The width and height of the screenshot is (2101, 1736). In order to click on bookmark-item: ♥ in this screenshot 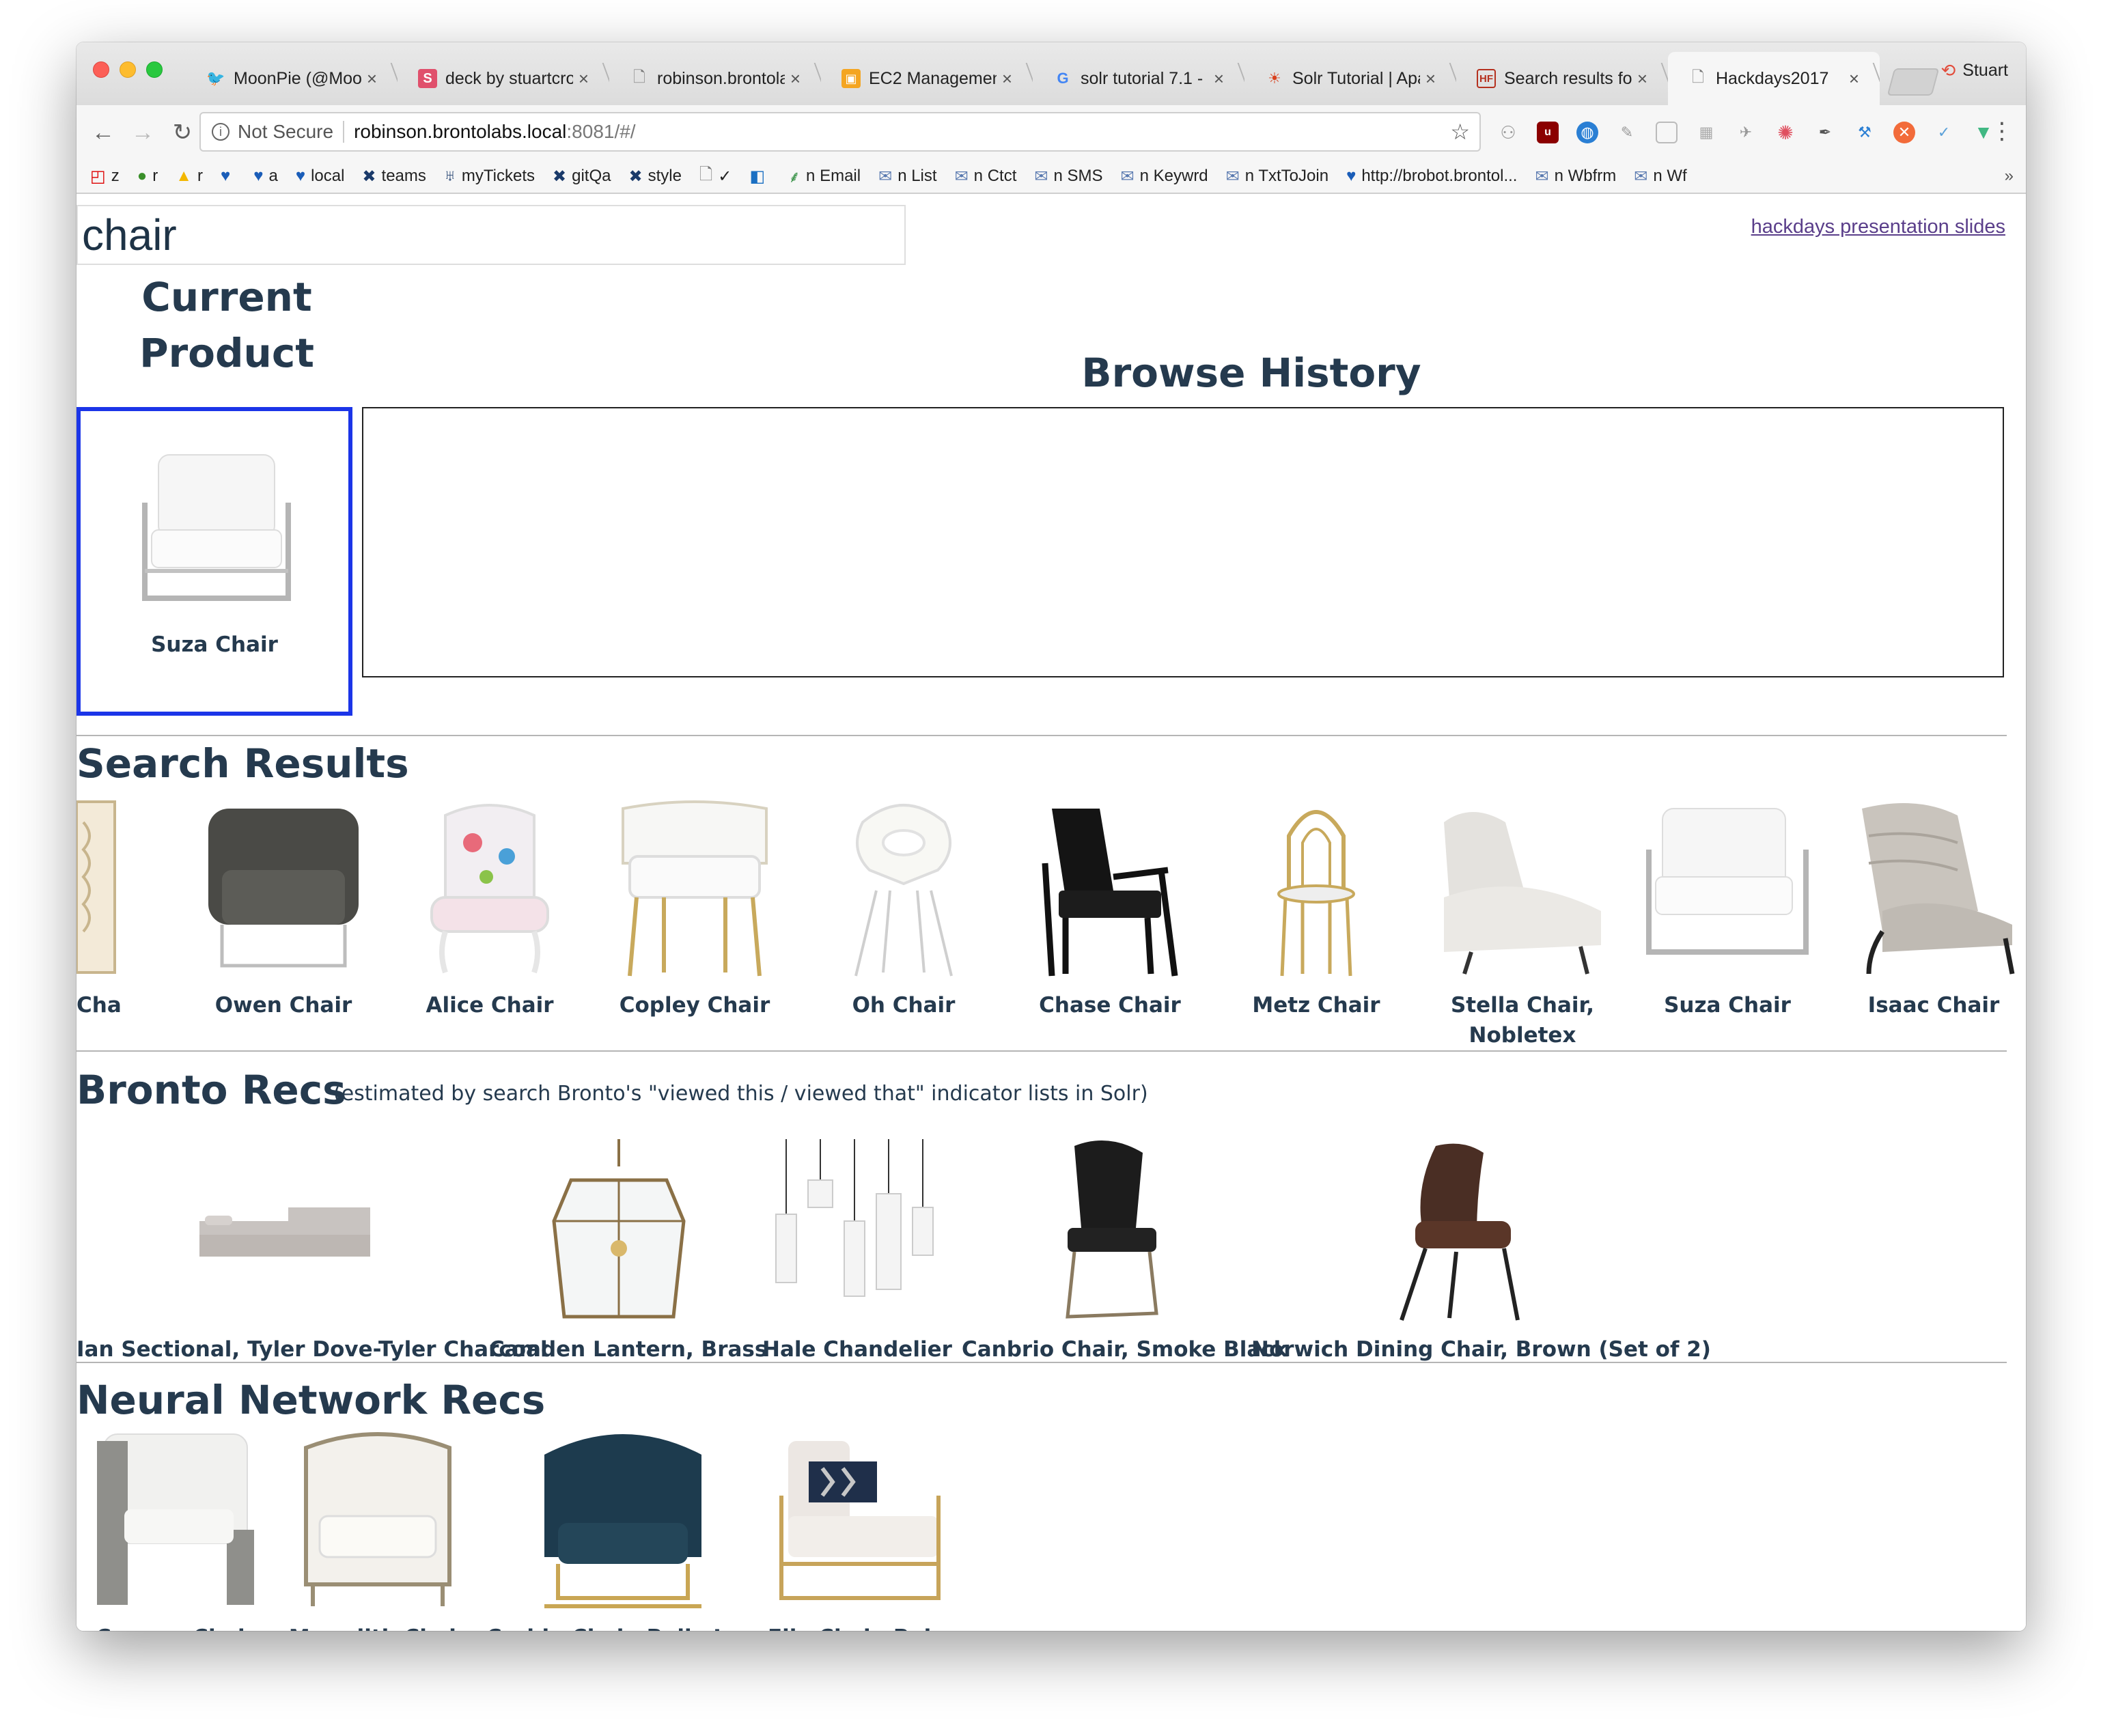, I will do `click(228, 176)`.